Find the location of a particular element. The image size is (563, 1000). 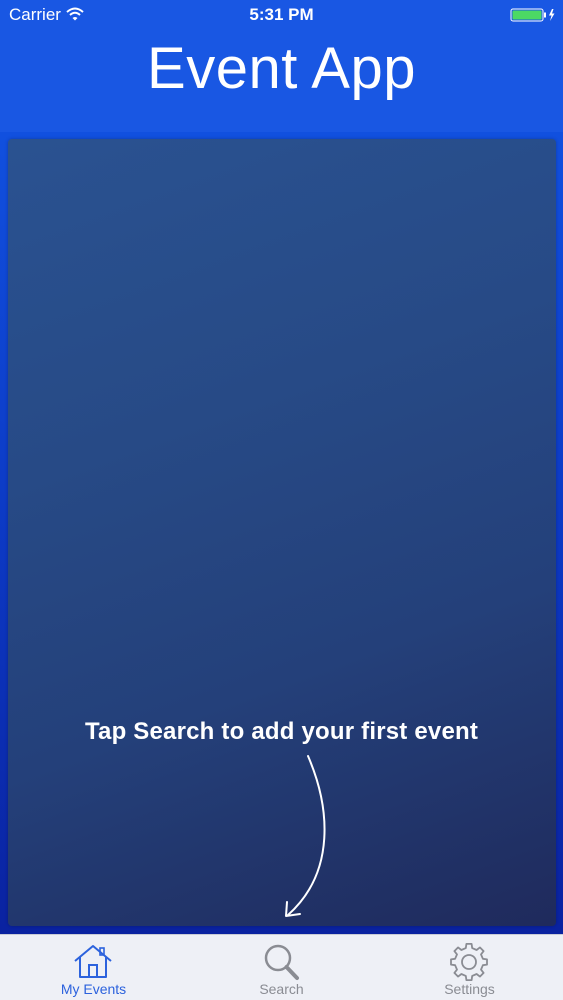

status-time: 5:31 PM is located at coordinates (281, 14).